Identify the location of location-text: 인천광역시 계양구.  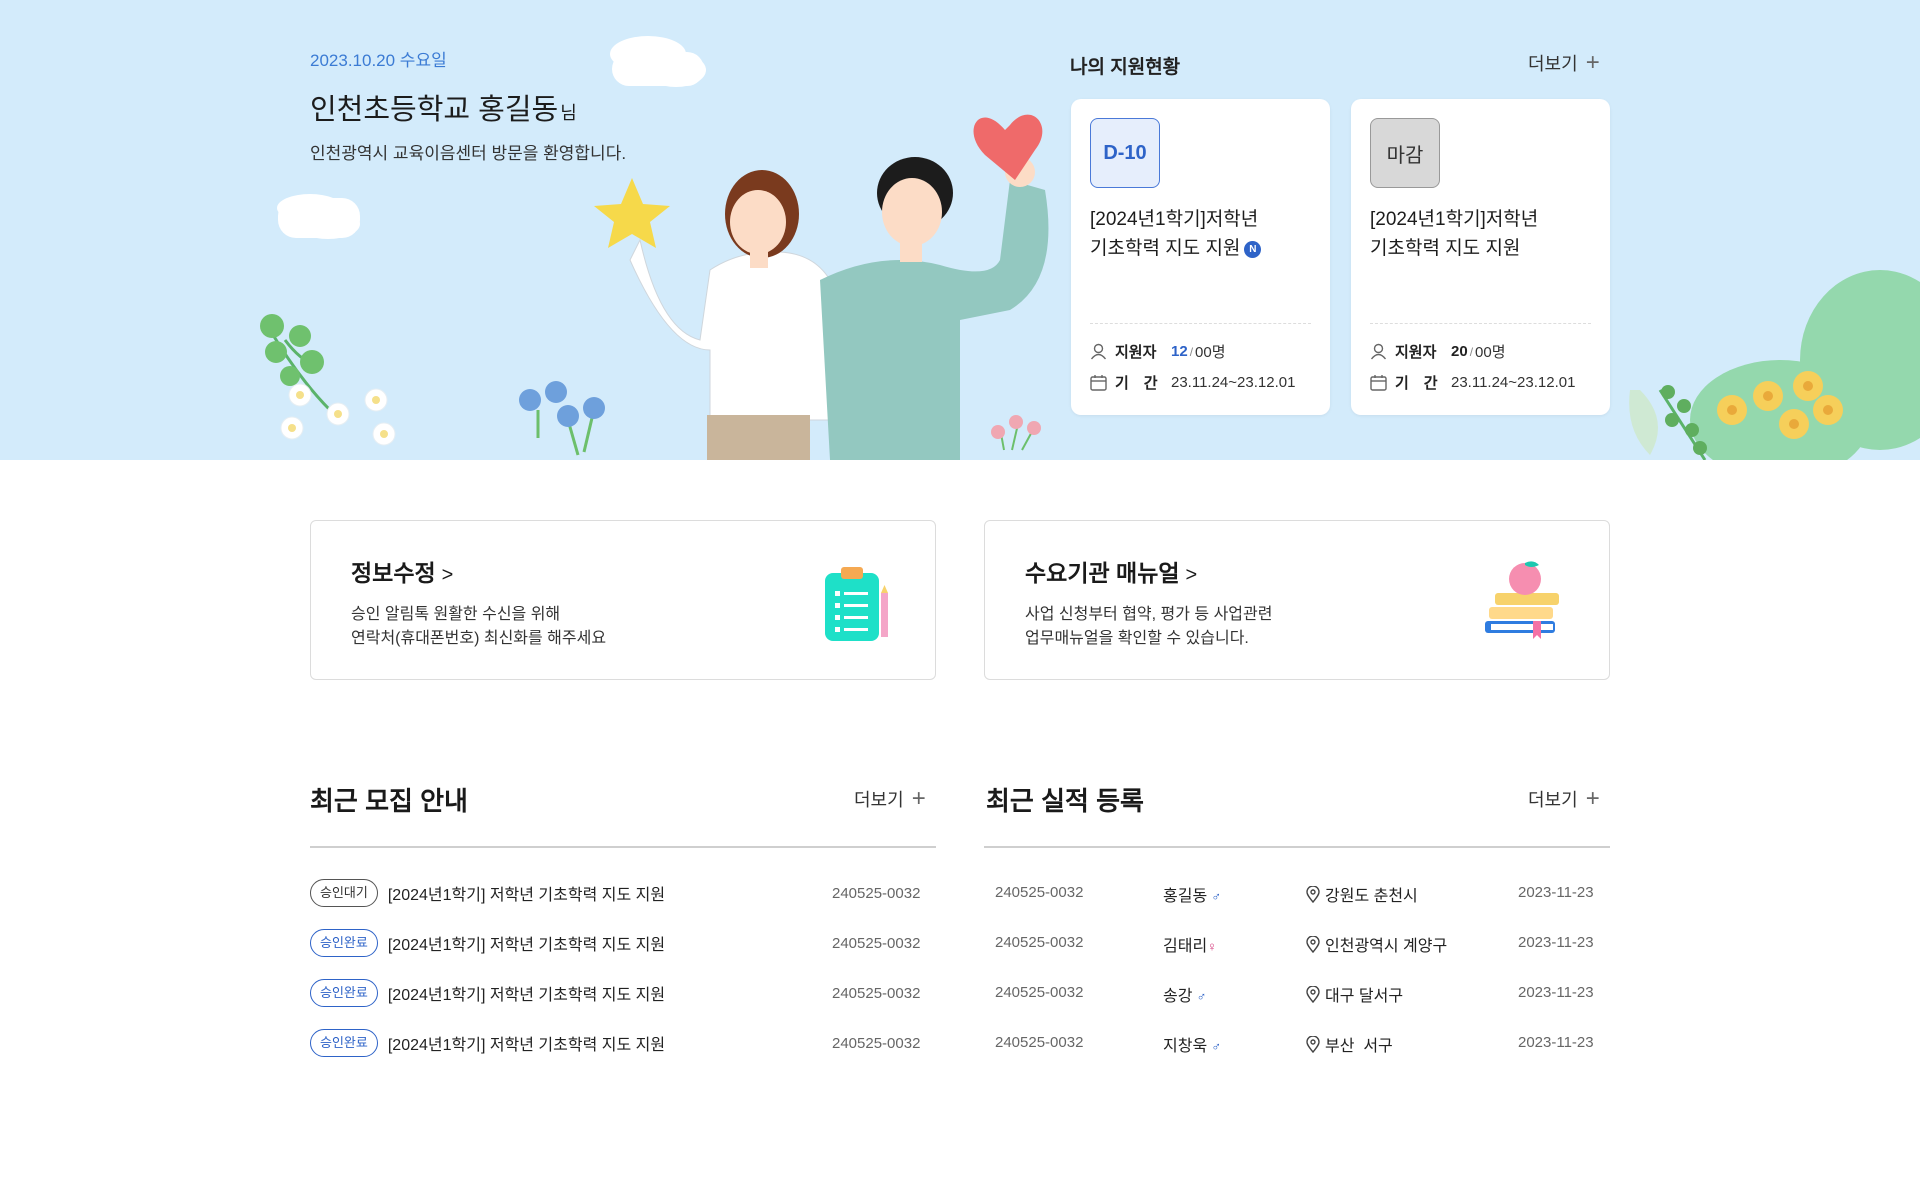
(1386, 946).